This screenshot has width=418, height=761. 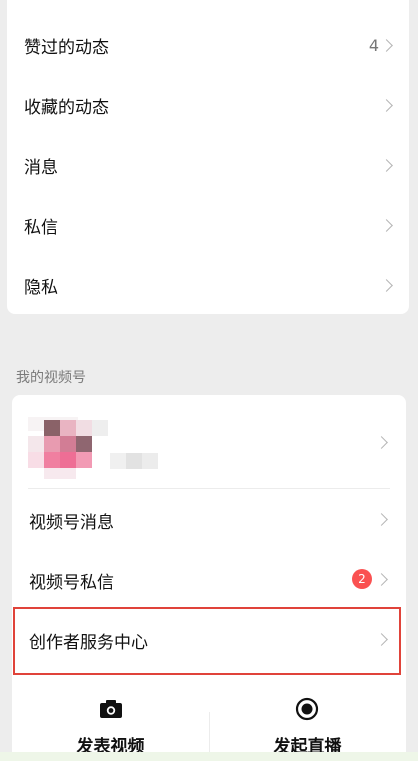 What do you see at coordinates (51, 378) in the screenshot?
I see `section-title: 我的视频号` at bounding box center [51, 378].